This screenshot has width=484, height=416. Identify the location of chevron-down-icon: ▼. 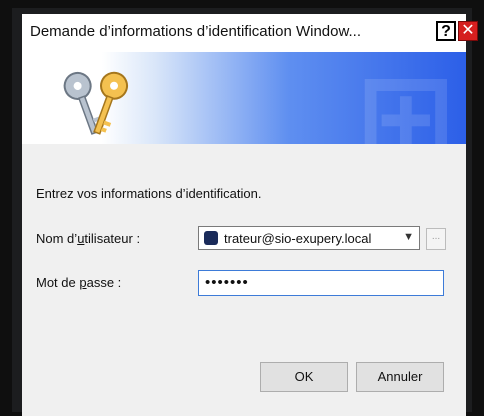
(408, 237).